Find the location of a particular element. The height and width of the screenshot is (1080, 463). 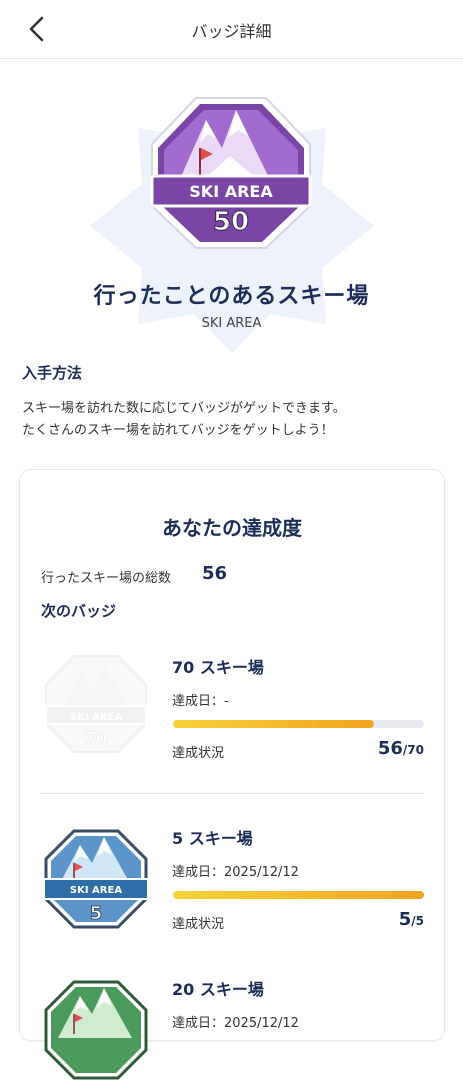

ski-area-70-badge: SKI AREA 70 is located at coordinates (96, 704).